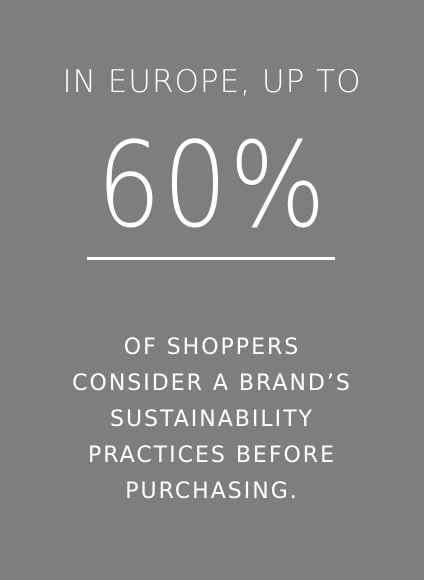  I want to click on description-line: SUSTAINABILITY, so click(211, 419).